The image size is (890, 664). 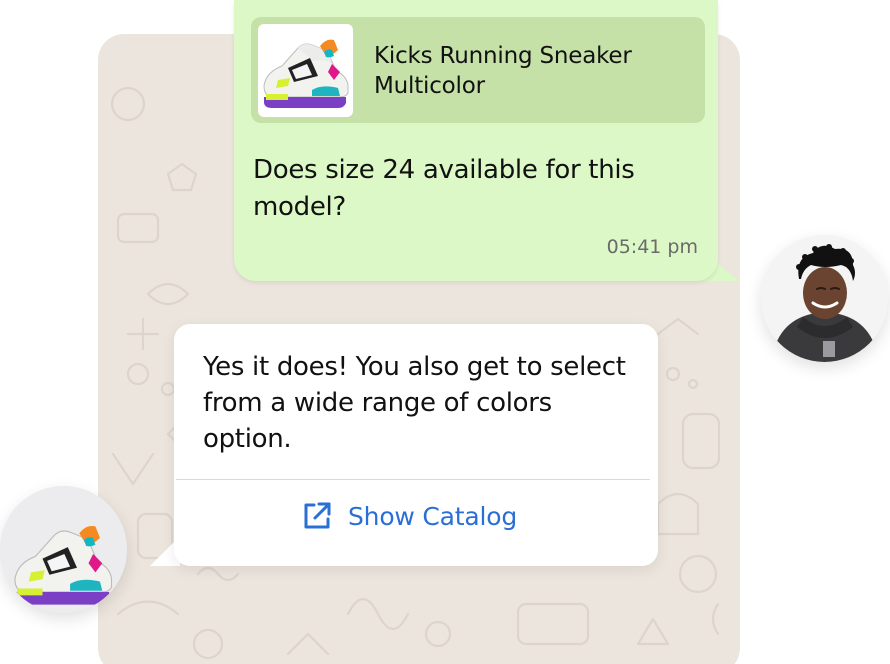 I want to click on sneaker-thumbnail, so click(x=305, y=70).